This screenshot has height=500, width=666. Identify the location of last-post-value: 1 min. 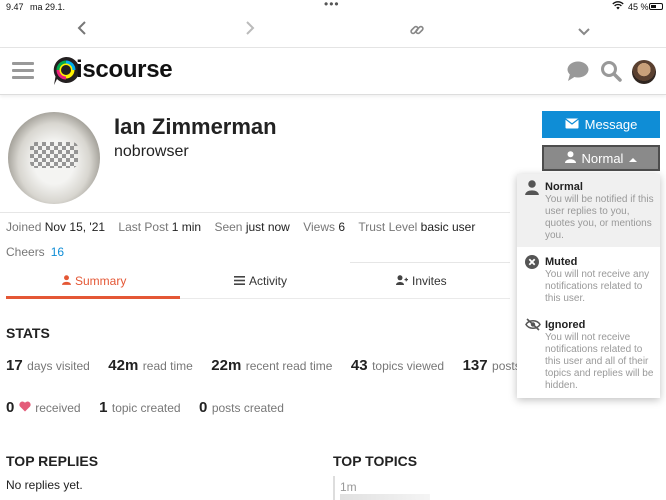
(186, 227).